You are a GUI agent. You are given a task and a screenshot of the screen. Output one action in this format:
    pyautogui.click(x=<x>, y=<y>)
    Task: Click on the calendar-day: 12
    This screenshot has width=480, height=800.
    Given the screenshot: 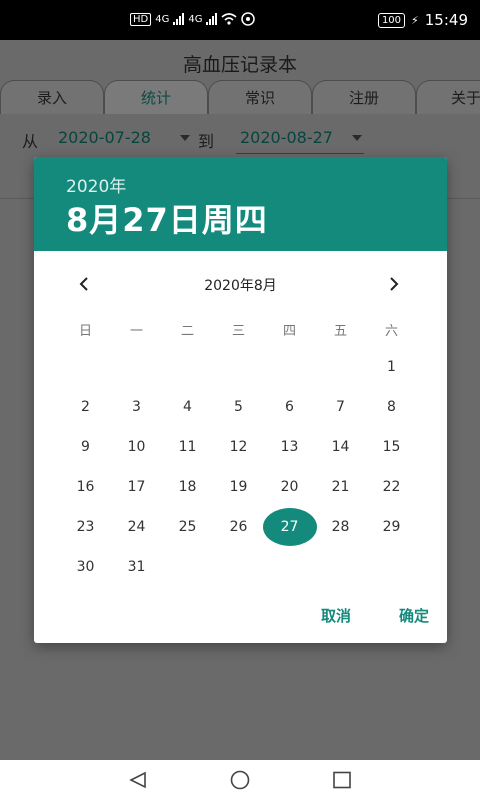 What is the action you would take?
    pyautogui.click(x=238, y=447)
    